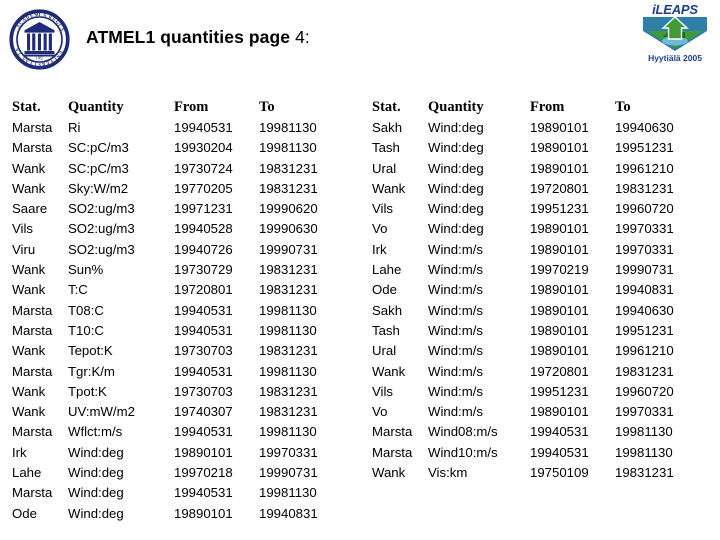  Describe the element at coordinates (203, 188) in the screenshot. I see `cell-from: 19770205` at that location.